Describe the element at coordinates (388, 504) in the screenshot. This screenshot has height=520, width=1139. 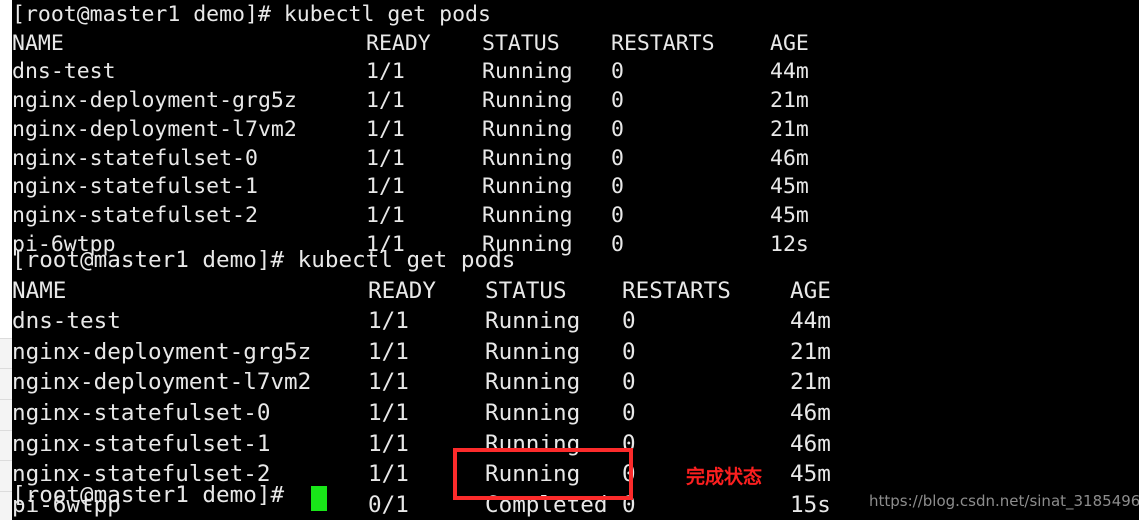
I see `pod-ready: 0/1` at that location.